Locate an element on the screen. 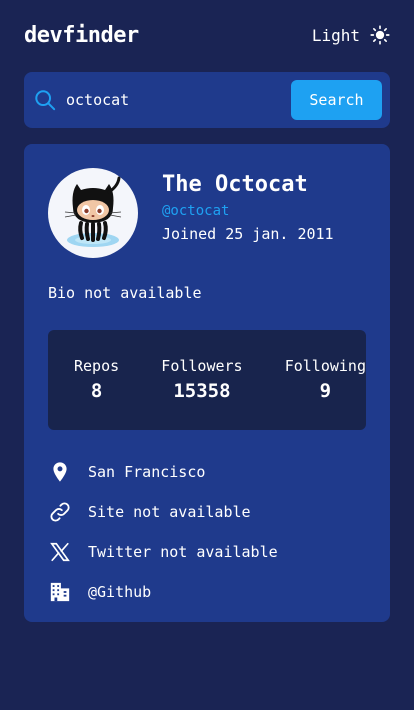 Image resolution: width=414 pixels, height=710 pixels. stat-following: Following 9 is located at coordinates (325, 380).